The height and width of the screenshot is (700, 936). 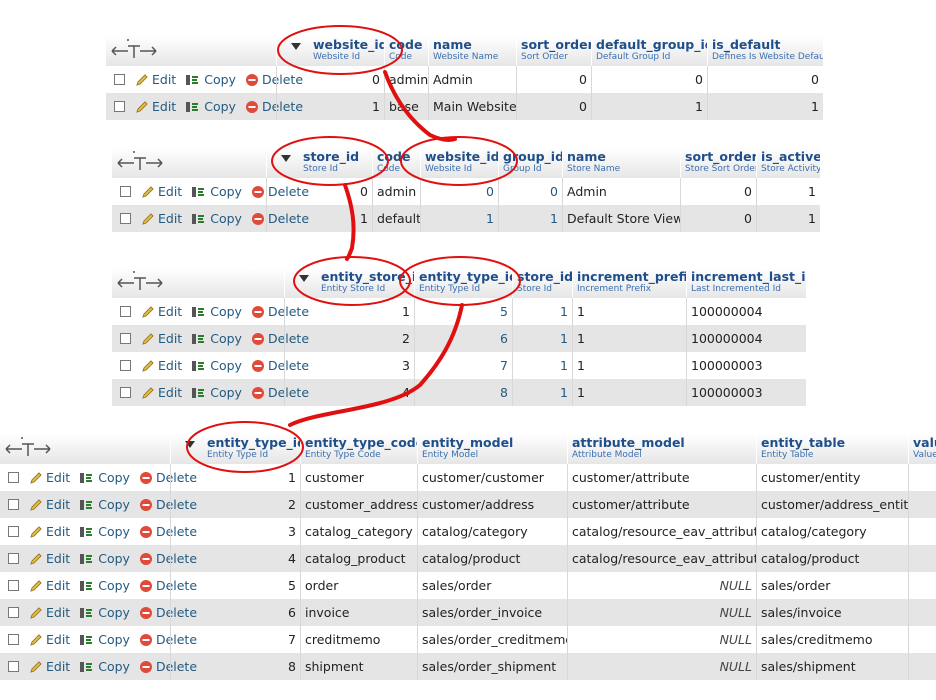 I want to click on link-store-entitystore, so click(x=349, y=222).